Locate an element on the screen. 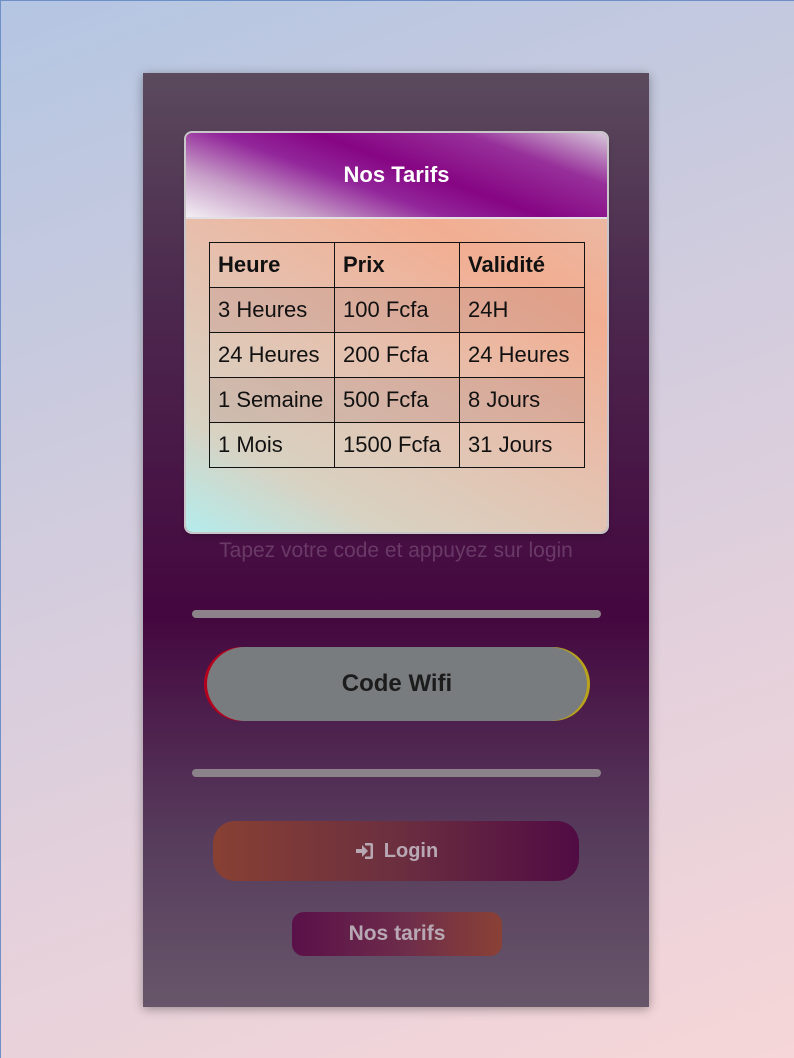 The width and height of the screenshot is (794, 1058). table-cell: 1 Mois is located at coordinates (272, 445).